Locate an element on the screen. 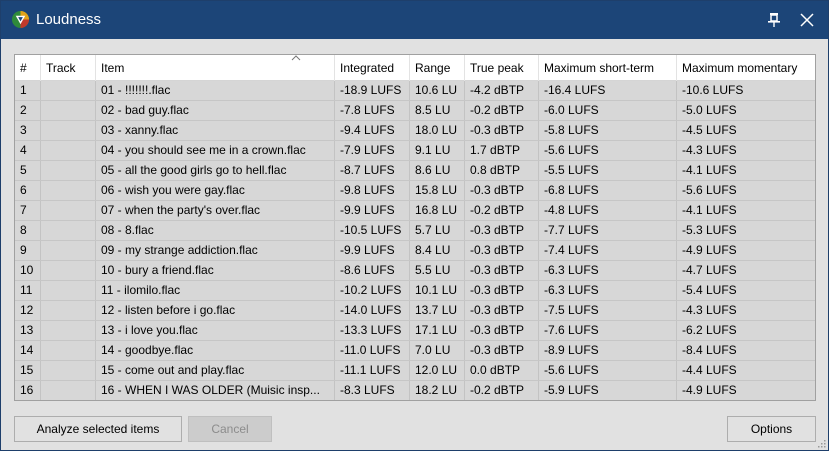  cell-item: 06 - wish you were gay.flac is located at coordinates (215, 190).